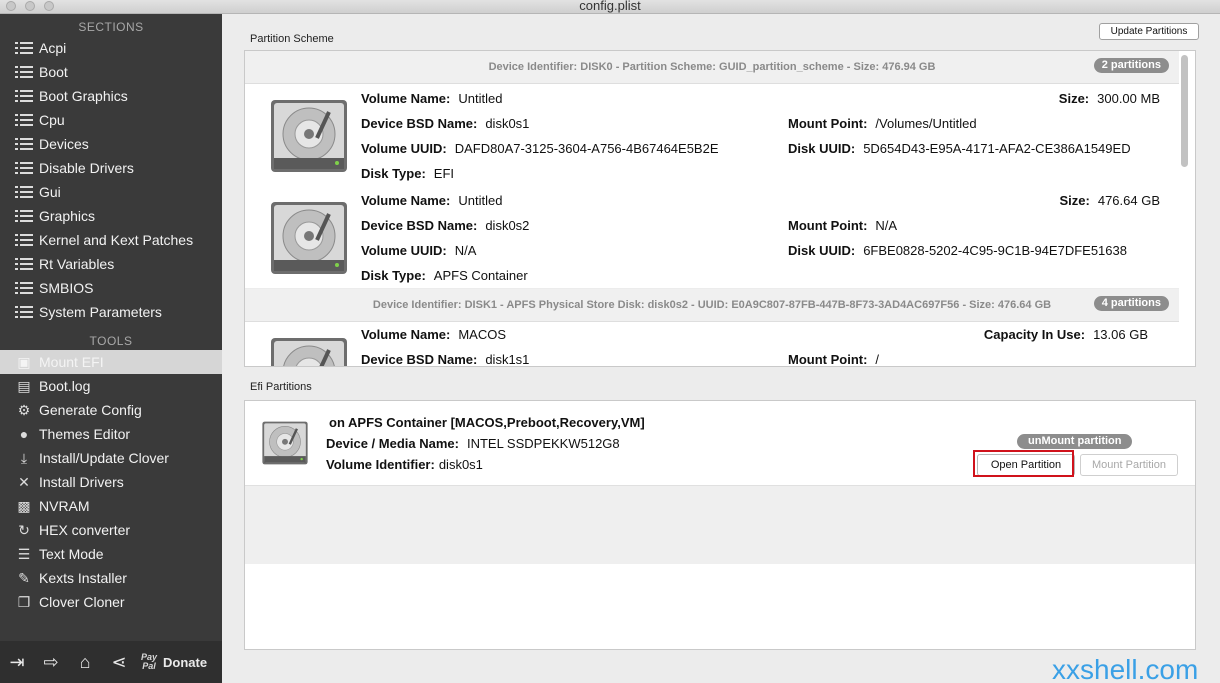  Describe the element at coordinates (1075, 441) in the screenshot. I see `unmount-partition-badge: unMount partition` at that location.